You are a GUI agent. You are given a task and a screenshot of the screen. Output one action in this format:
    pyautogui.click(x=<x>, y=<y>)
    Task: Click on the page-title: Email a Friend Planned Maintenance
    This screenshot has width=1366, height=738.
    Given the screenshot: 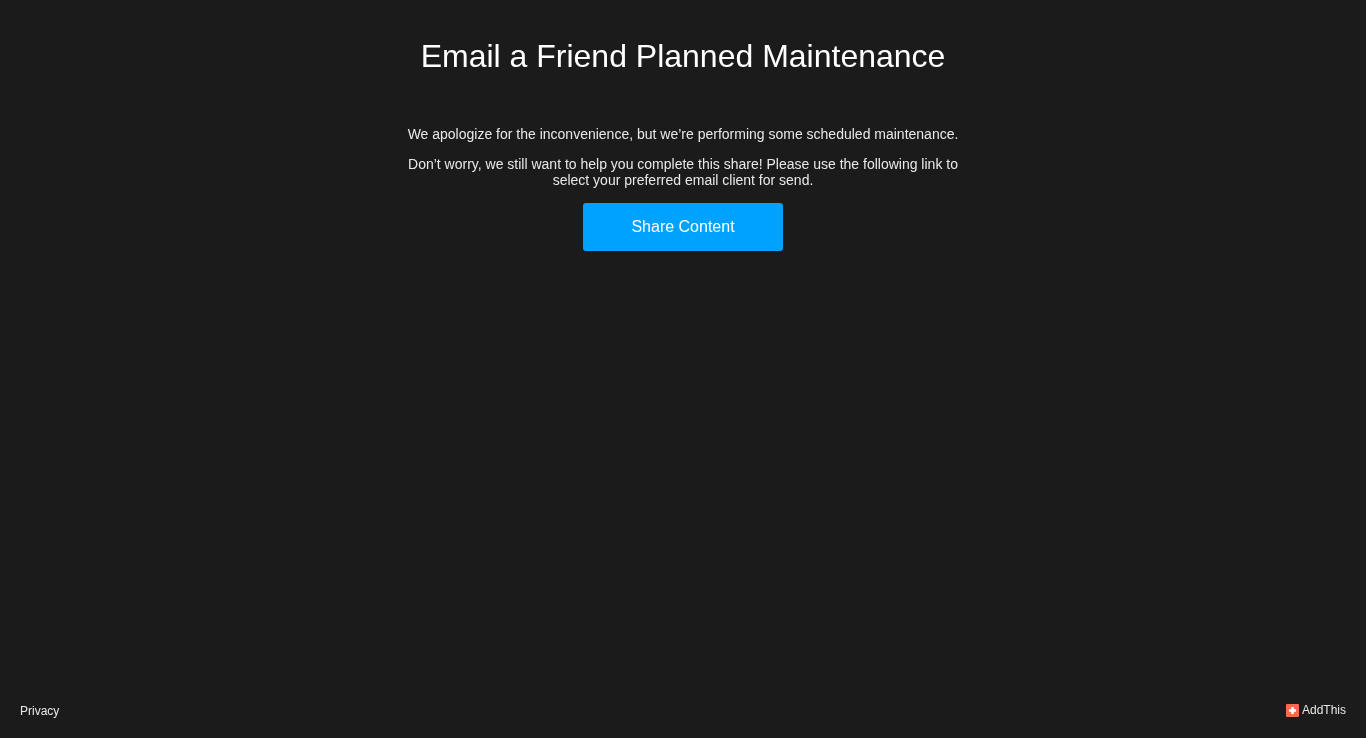 What is the action you would take?
    pyautogui.click(x=683, y=56)
    